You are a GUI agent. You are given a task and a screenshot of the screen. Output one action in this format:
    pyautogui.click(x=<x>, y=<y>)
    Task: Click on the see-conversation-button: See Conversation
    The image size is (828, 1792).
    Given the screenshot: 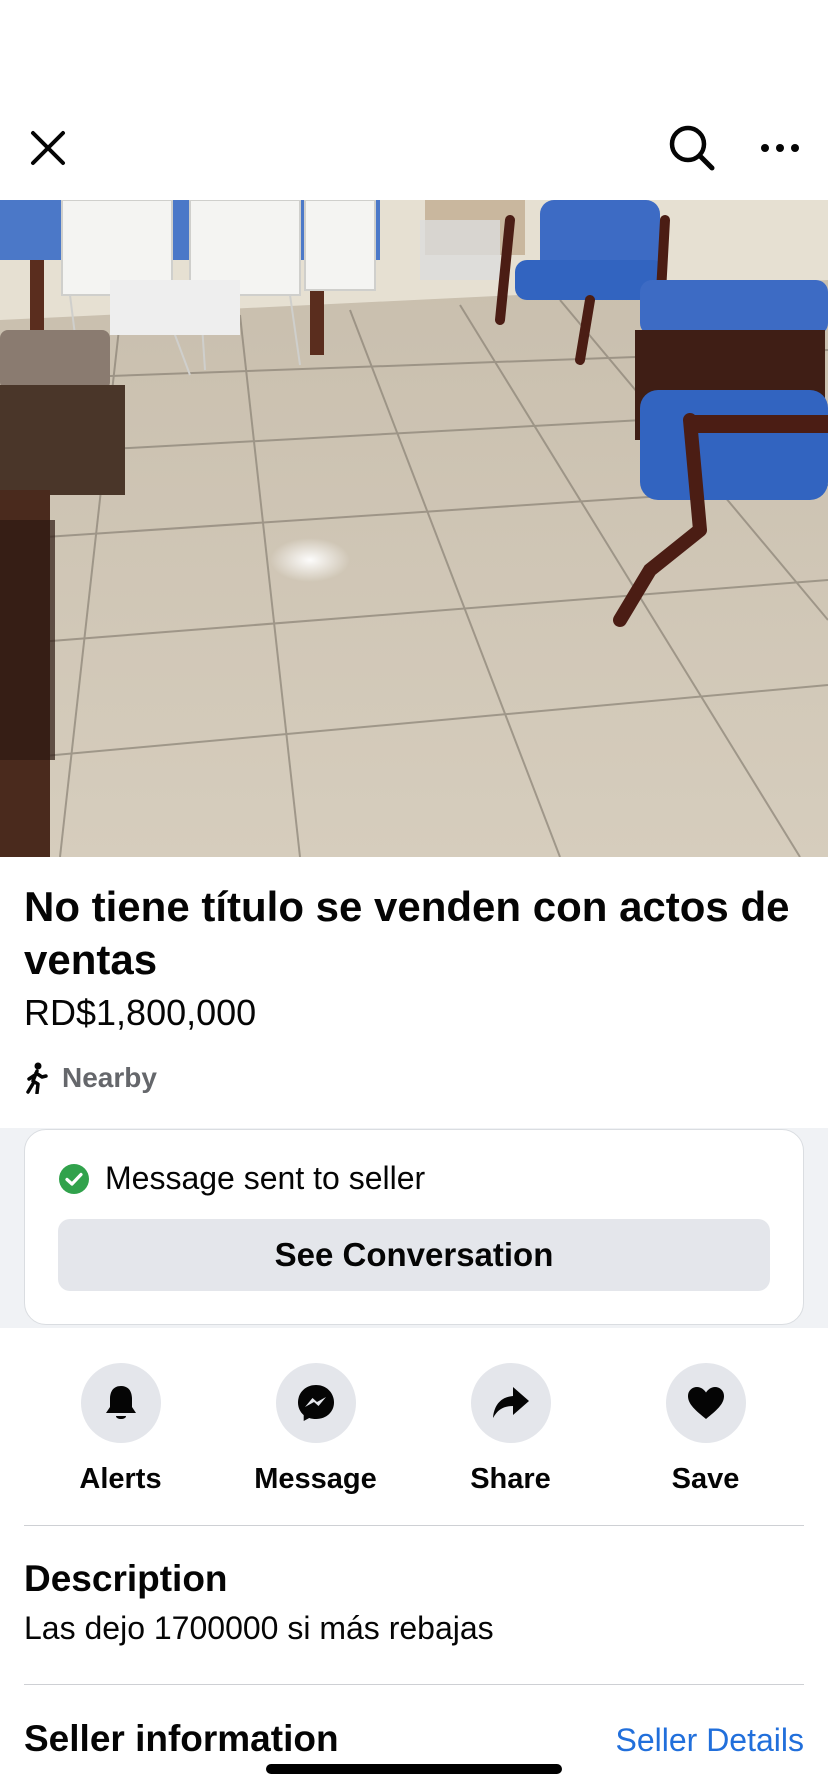 What is the action you would take?
    pyautogui.click(x=414, y=1255)
    